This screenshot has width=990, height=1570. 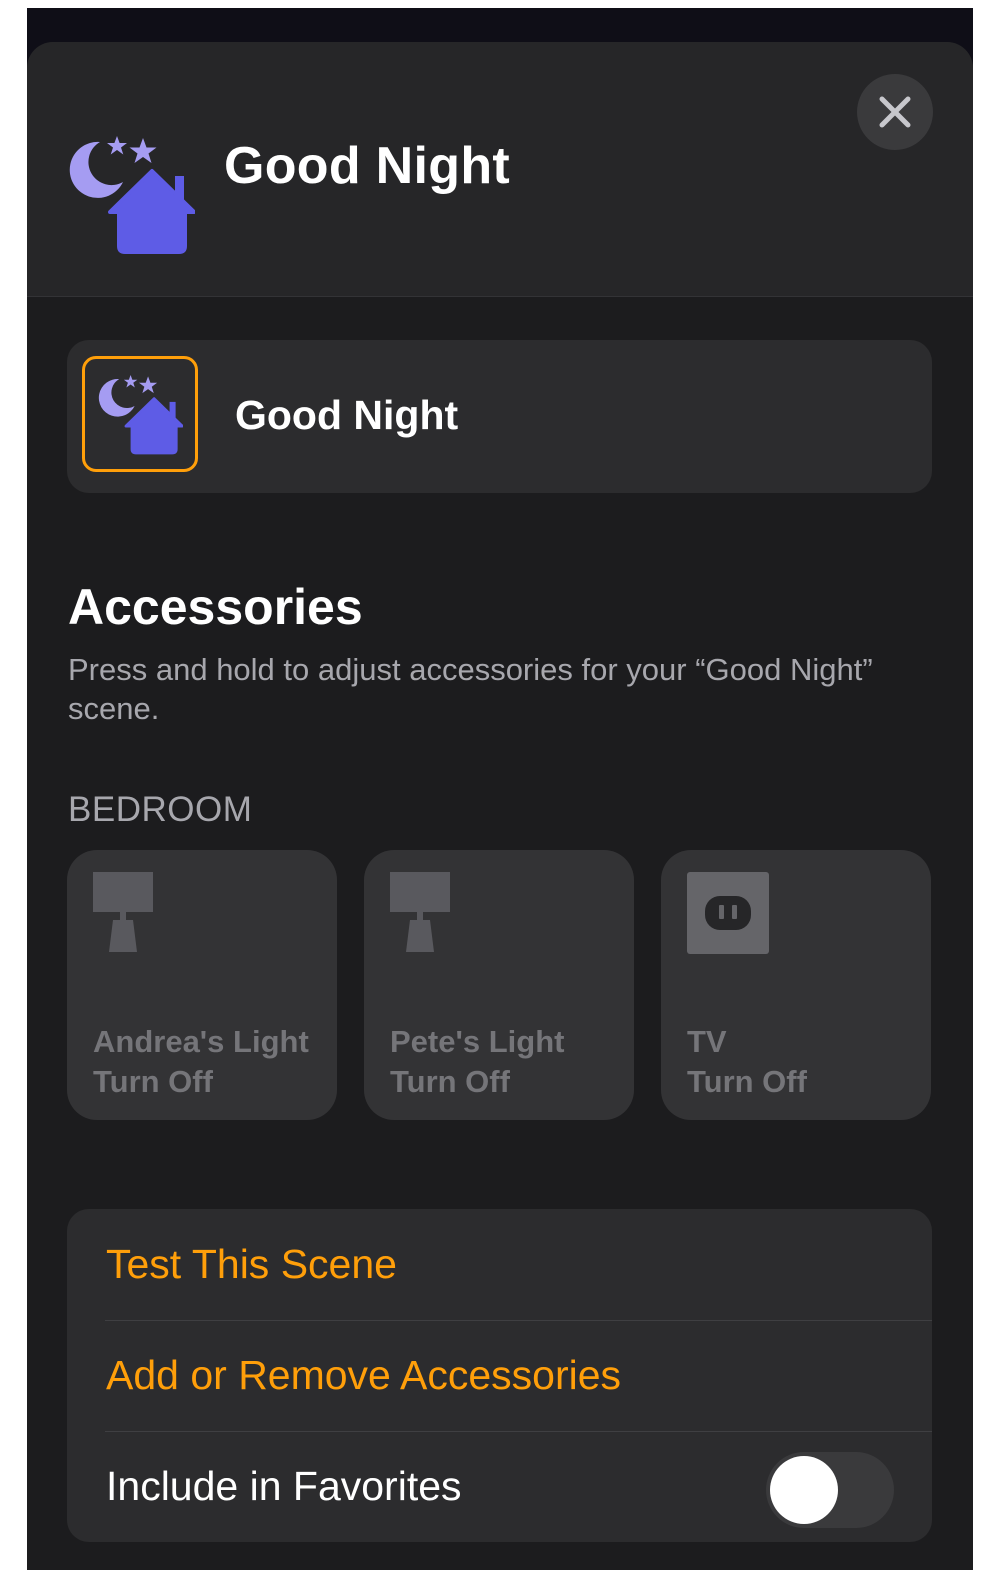 I want to click on test-scene-button: Test This Scene, so click(x=499, y=1264).